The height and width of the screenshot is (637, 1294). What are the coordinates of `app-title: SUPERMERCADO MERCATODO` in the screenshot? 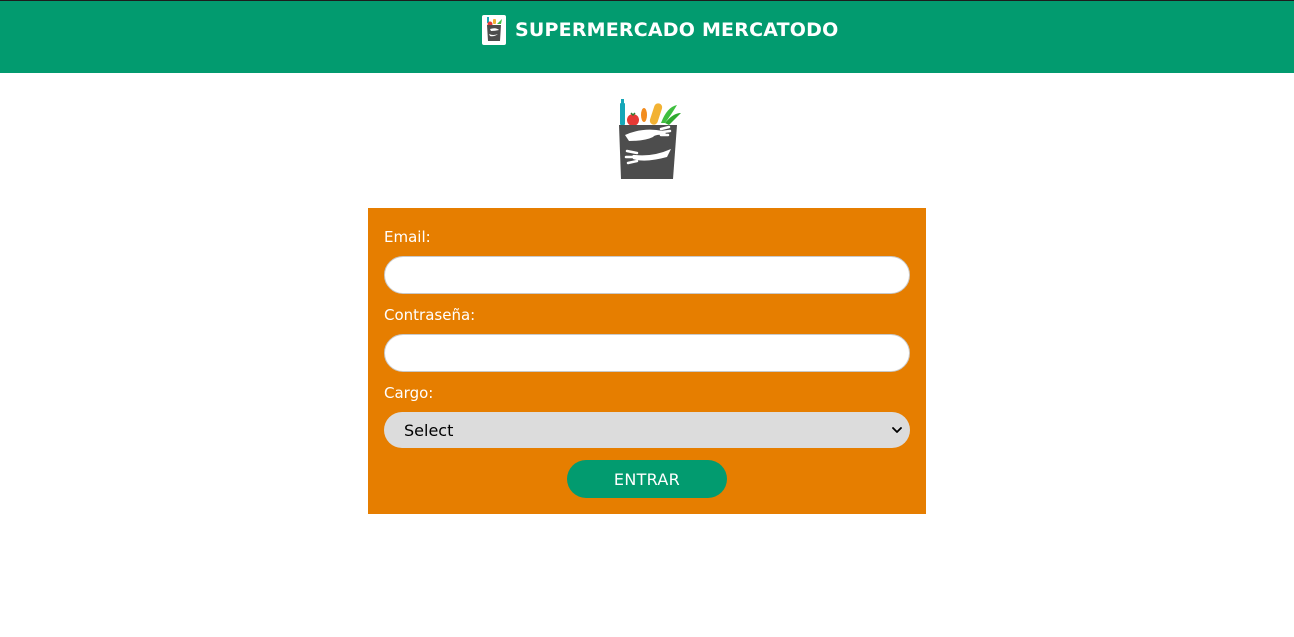 It's located at (677, 30).